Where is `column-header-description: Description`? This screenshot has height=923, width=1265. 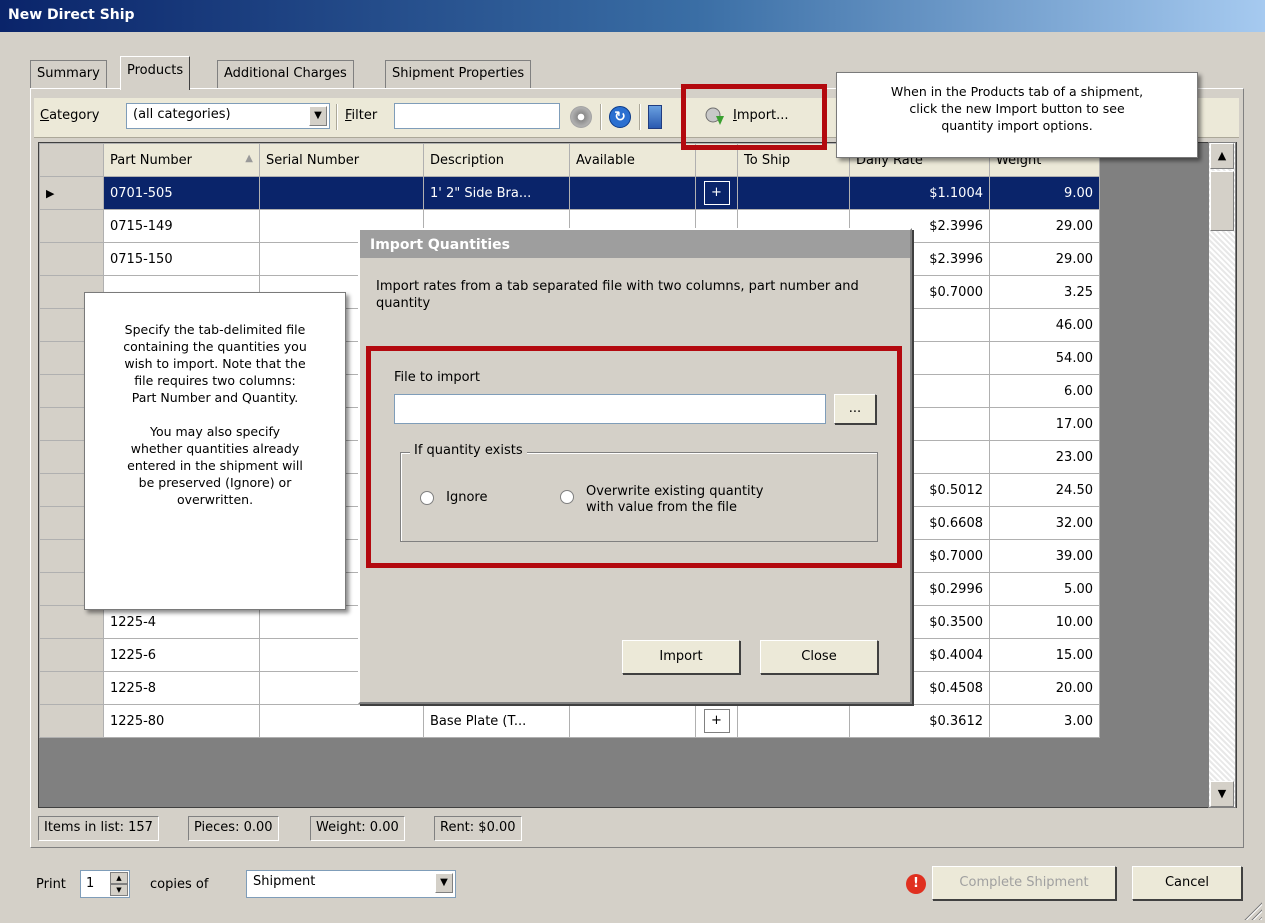 column-header-description: Description is located at coordinates (496, 160).